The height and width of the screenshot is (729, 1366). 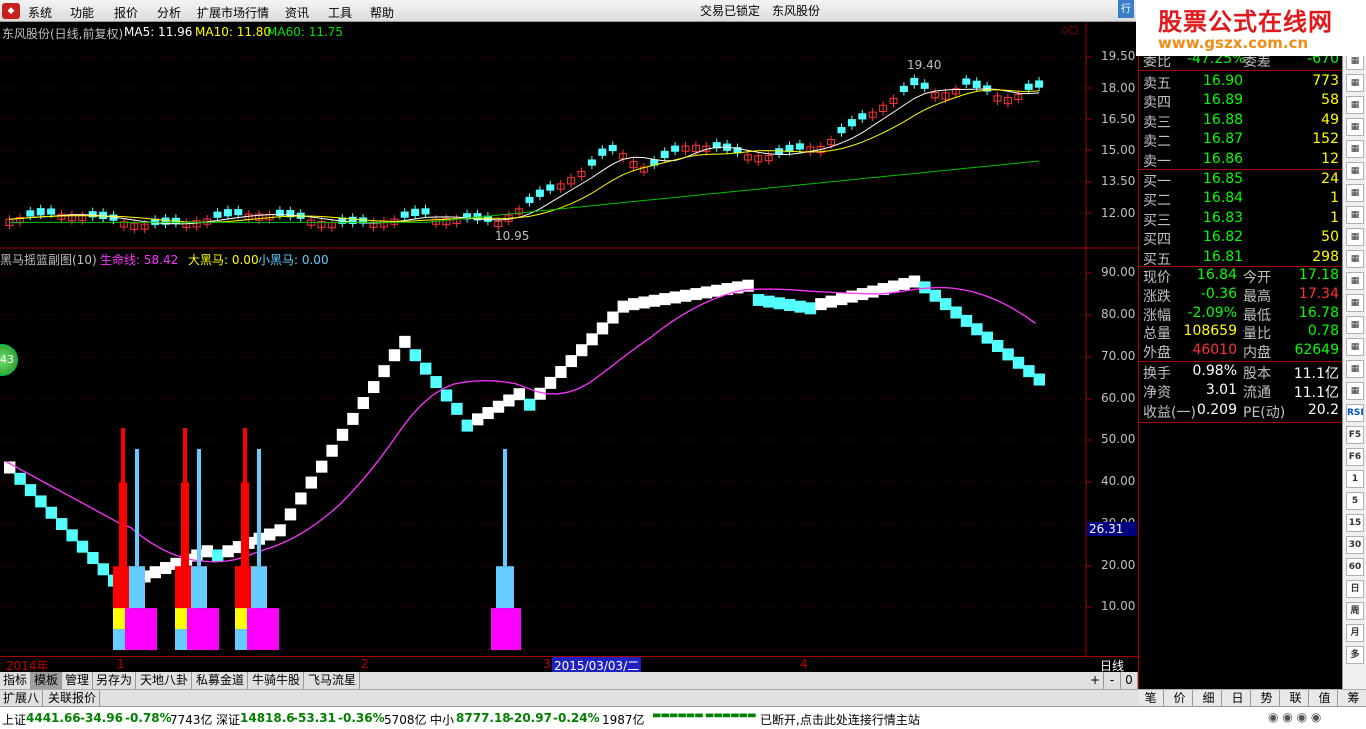 What do you see at coordinates (1095, 680) in the screenshot?
I see `zoom-in-button: +` at bounding box center [1095, 680].